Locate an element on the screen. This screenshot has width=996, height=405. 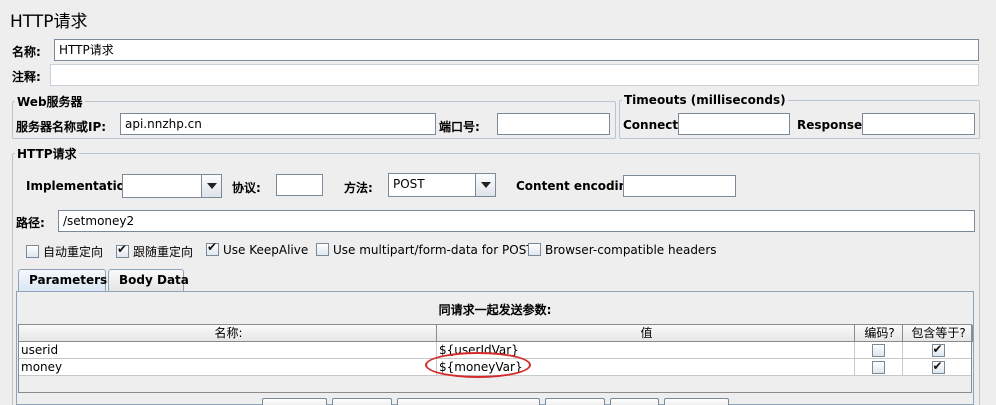
column-header-name: 名称: is located at coordinates (228, 333).